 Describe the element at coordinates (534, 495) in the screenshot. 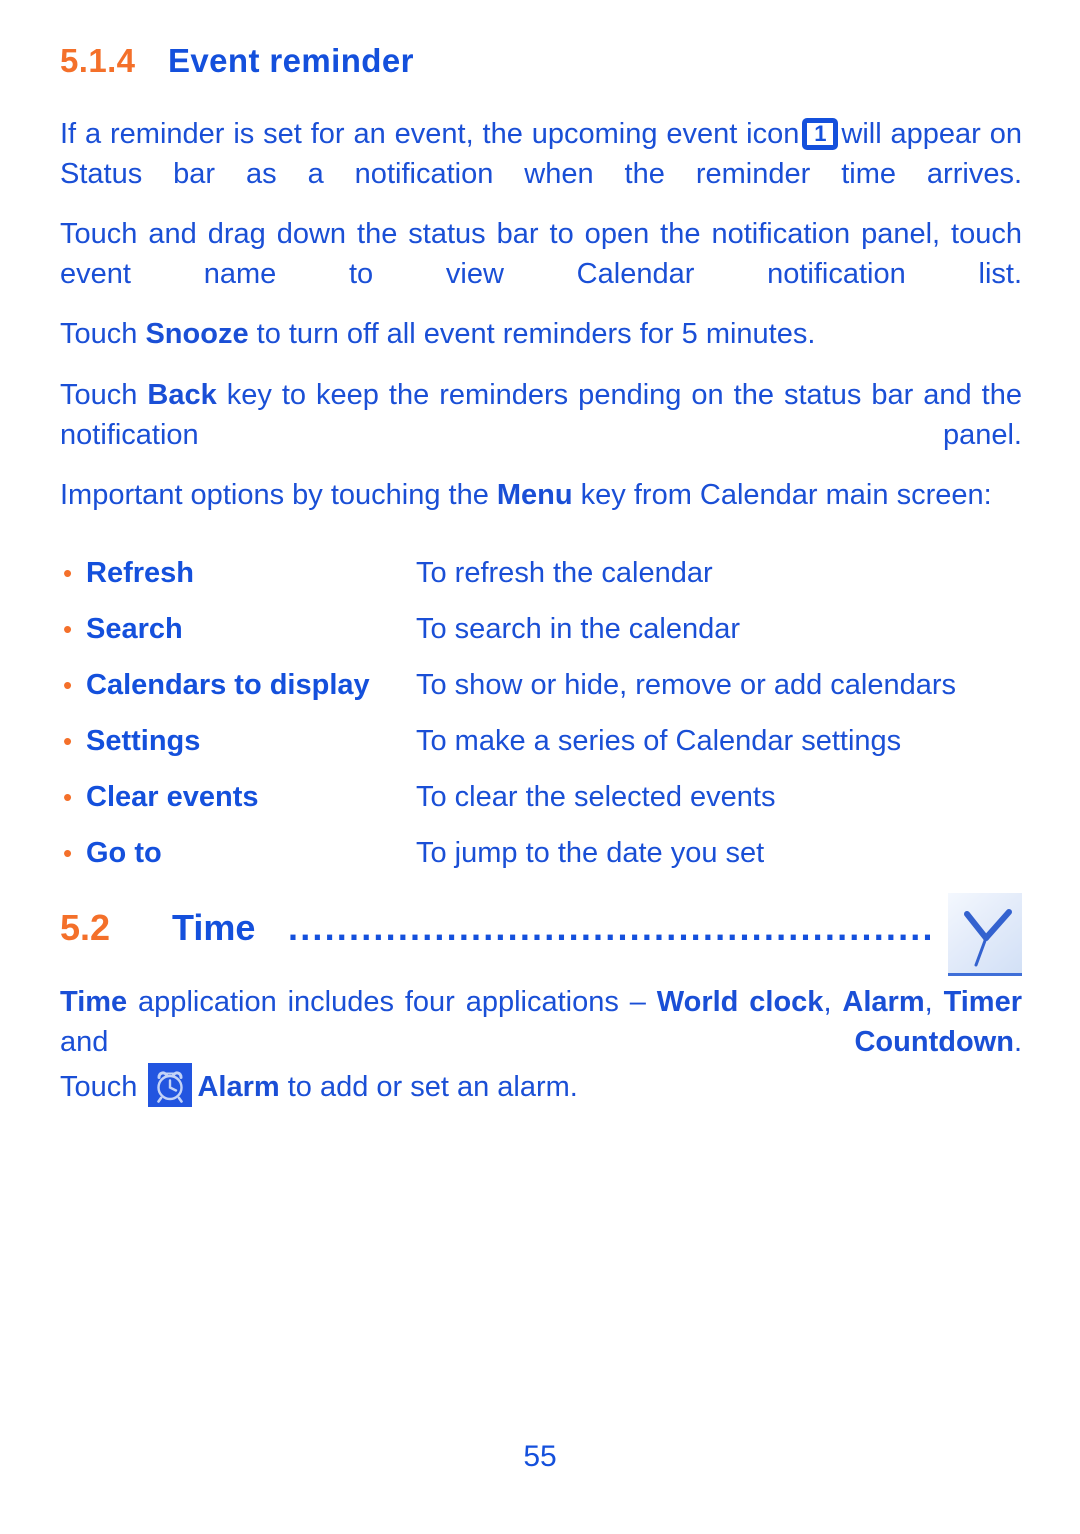

I see `menu-keyword: Menu` at that location.